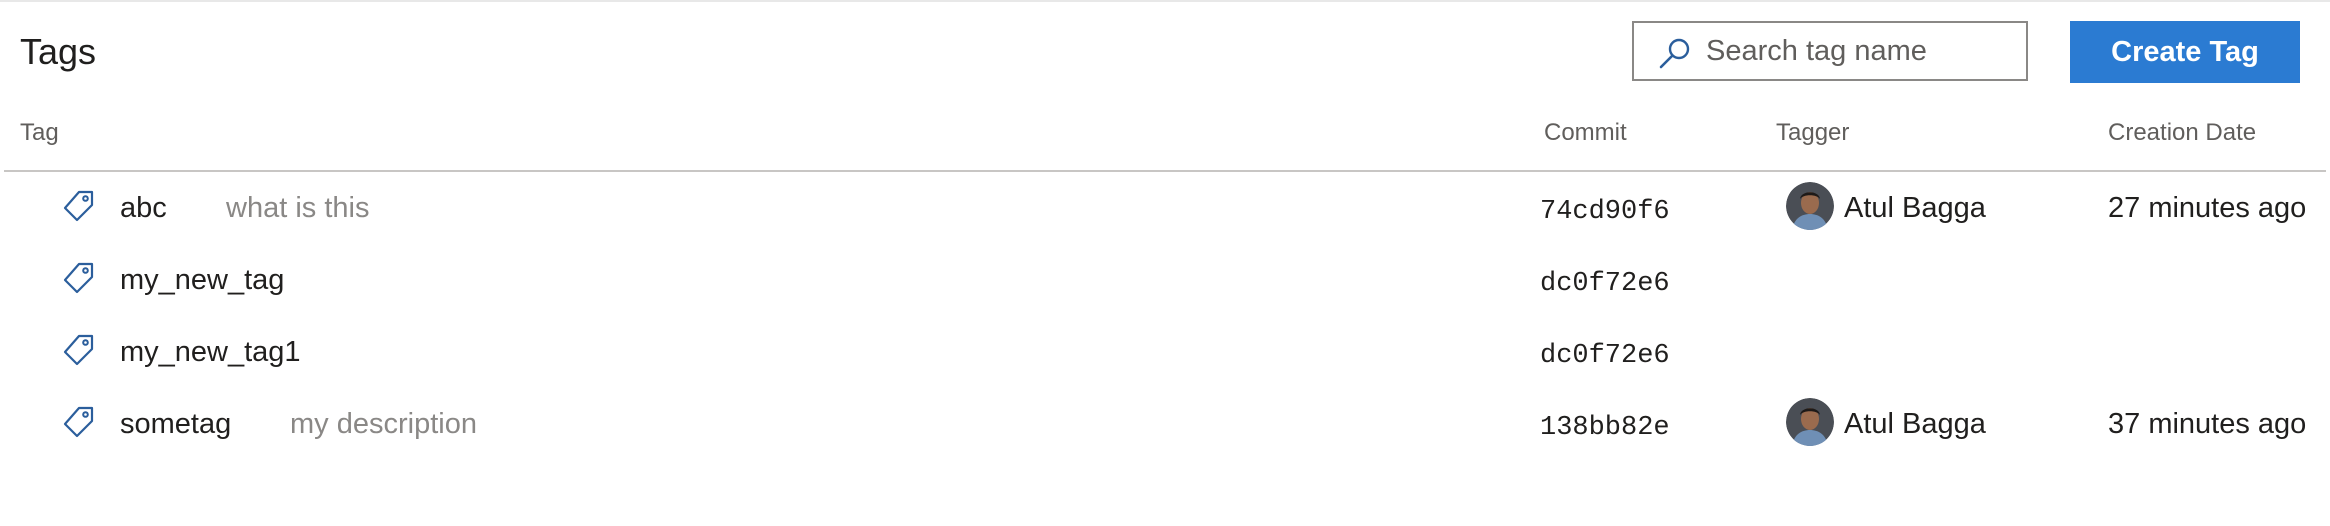  I want to click on tag-description: my description, so click(383, 424).